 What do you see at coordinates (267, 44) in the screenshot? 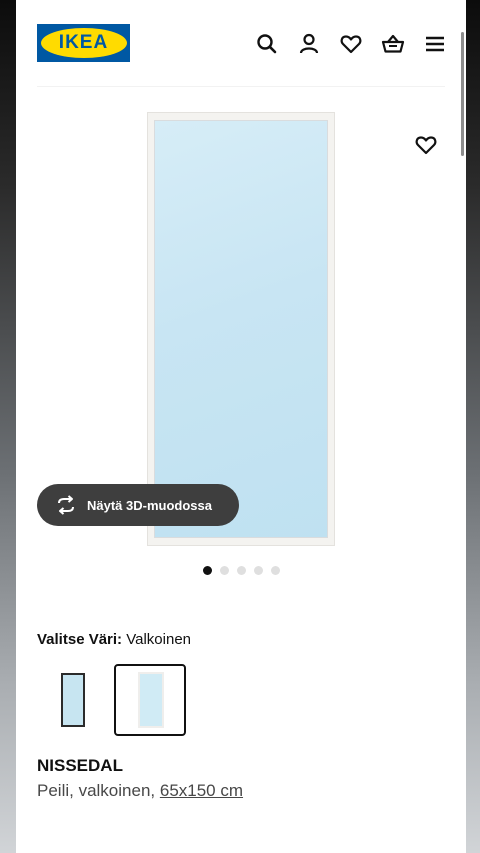
I see `search-icon` at bounding box center [267, 44].